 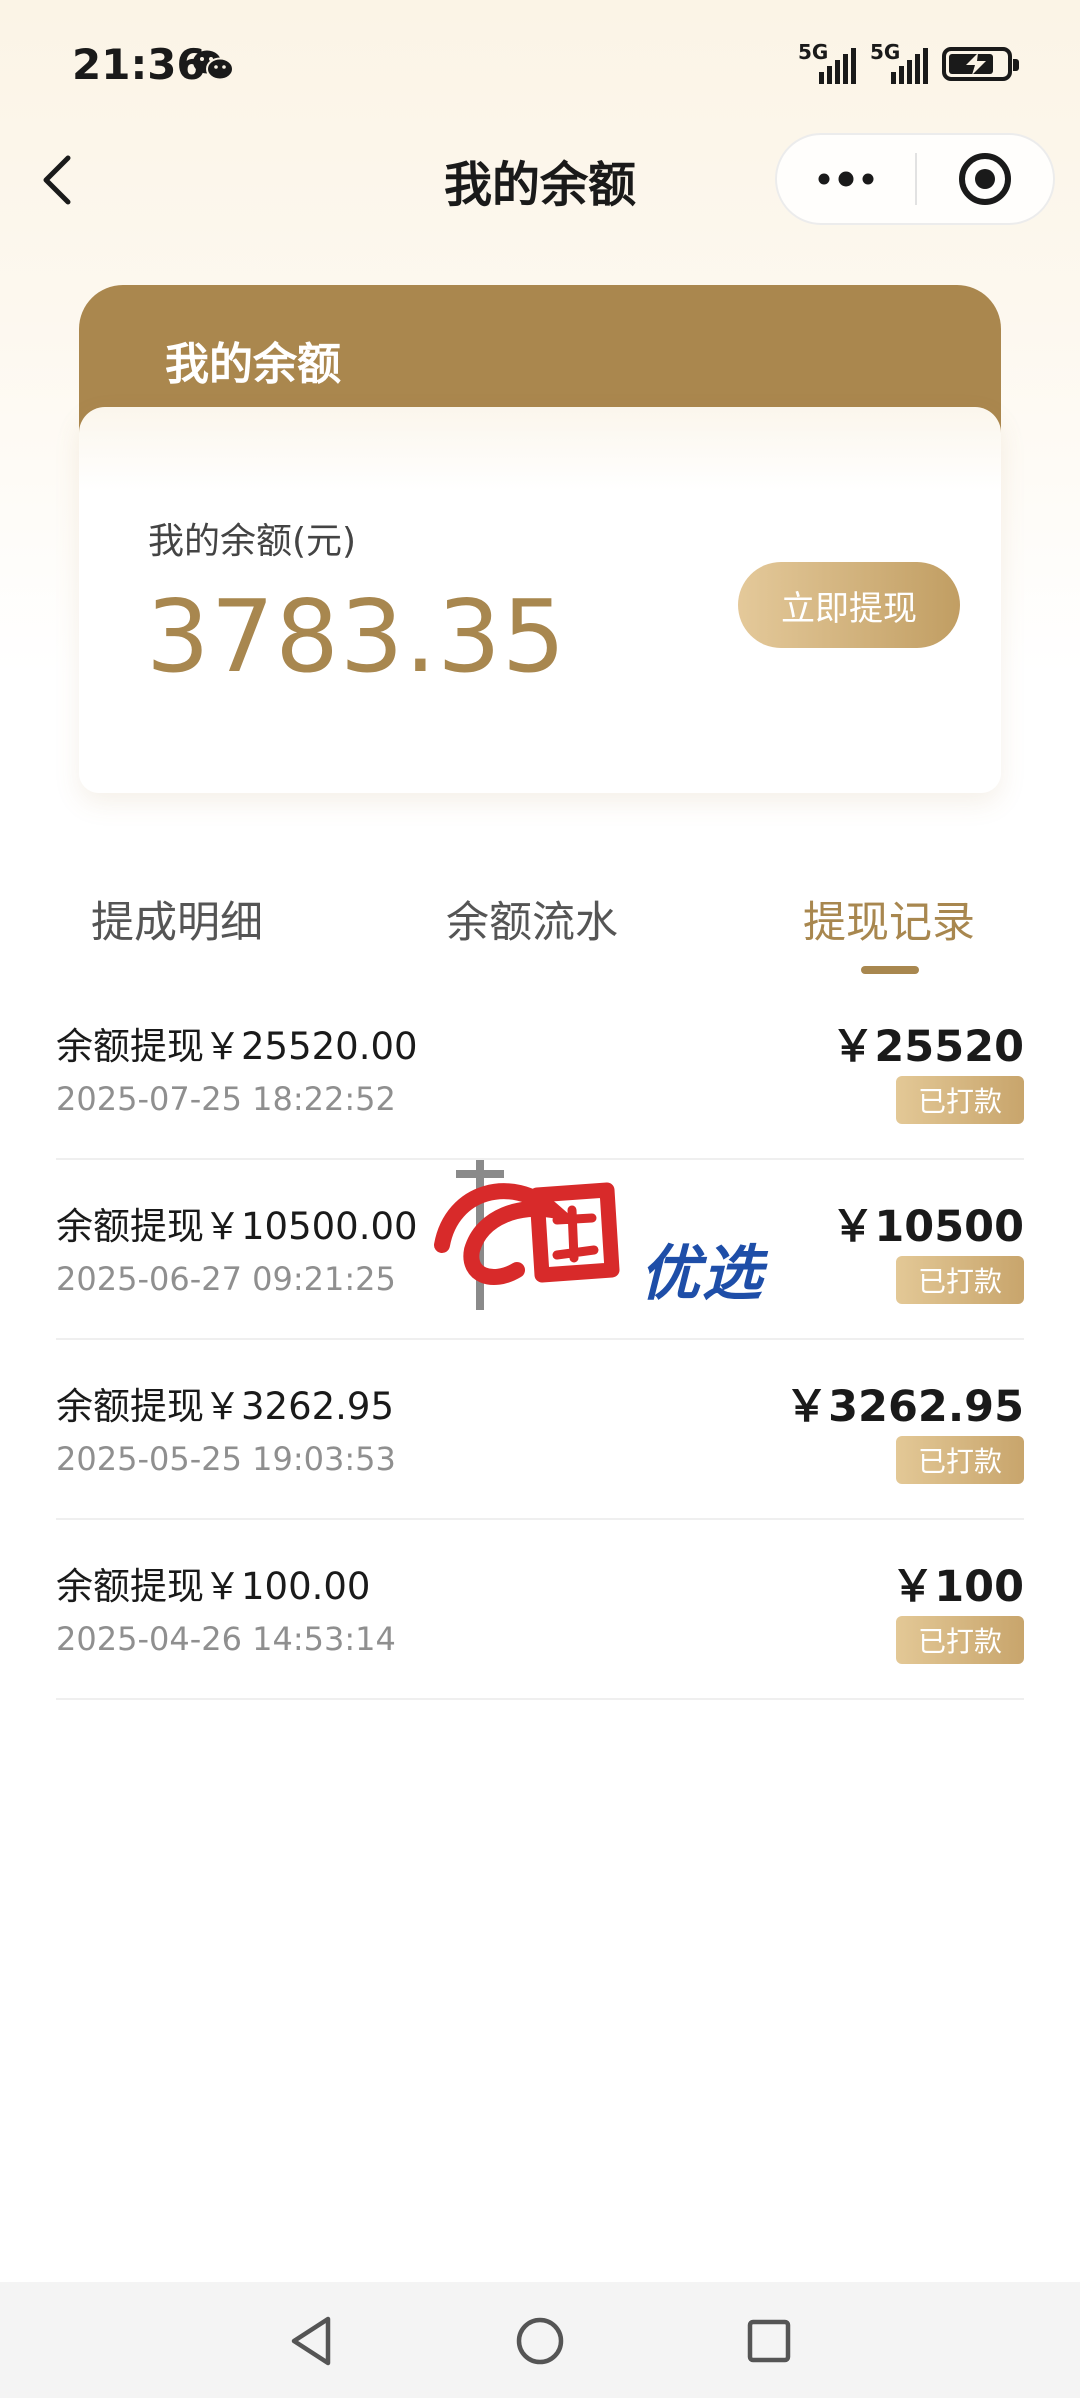 I want to click on record-amount: ￥10500, so click(x=927, y=1227).